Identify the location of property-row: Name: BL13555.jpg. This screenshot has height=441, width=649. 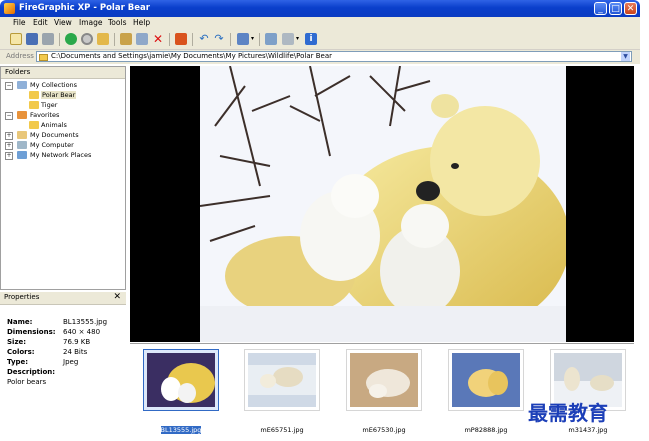
(57, 322).